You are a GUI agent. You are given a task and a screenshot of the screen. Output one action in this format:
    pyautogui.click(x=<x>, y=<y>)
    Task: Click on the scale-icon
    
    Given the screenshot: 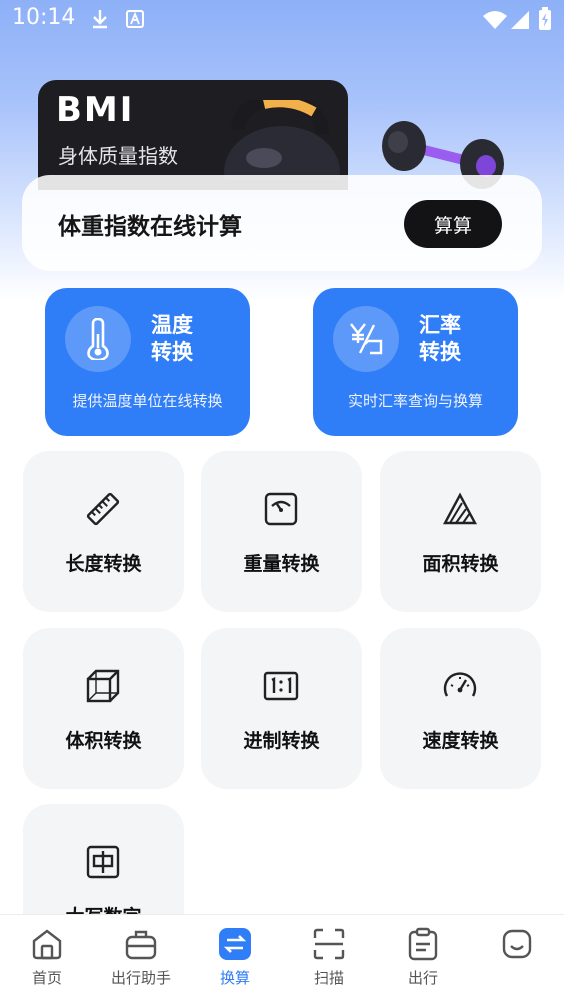 What is the action you would take?
    pyautogui.click(x=281, y=509)
    